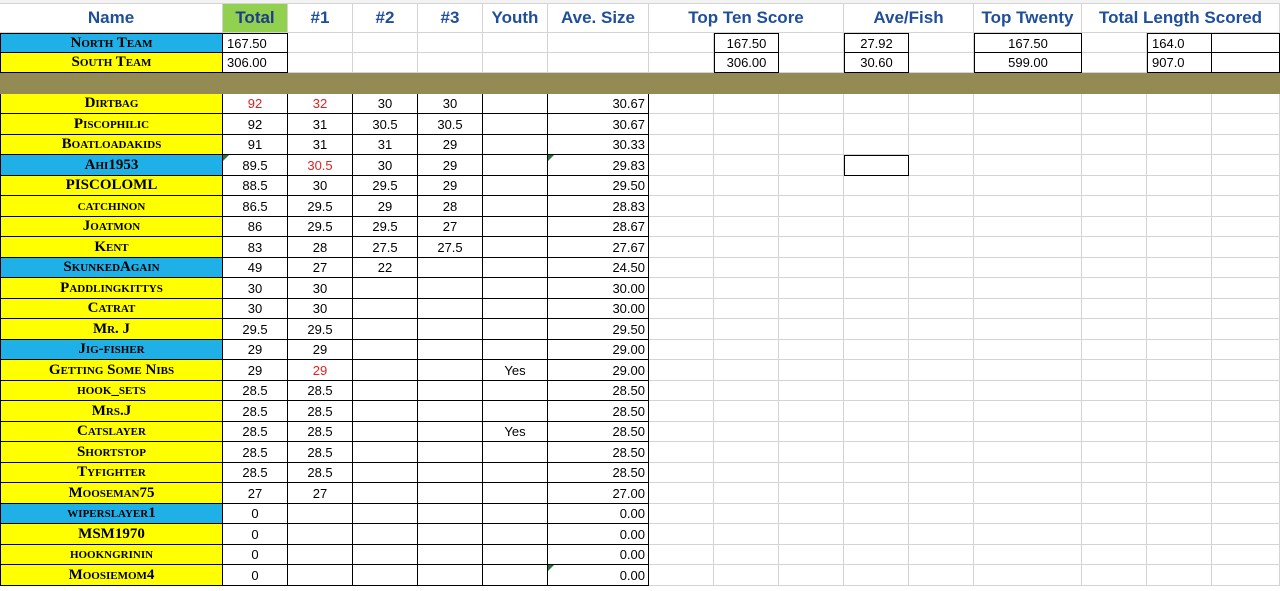 The width and height of the screenshot is (1280, 591). I want to click on angler-ave-size: 29.00, so click(598, 370).